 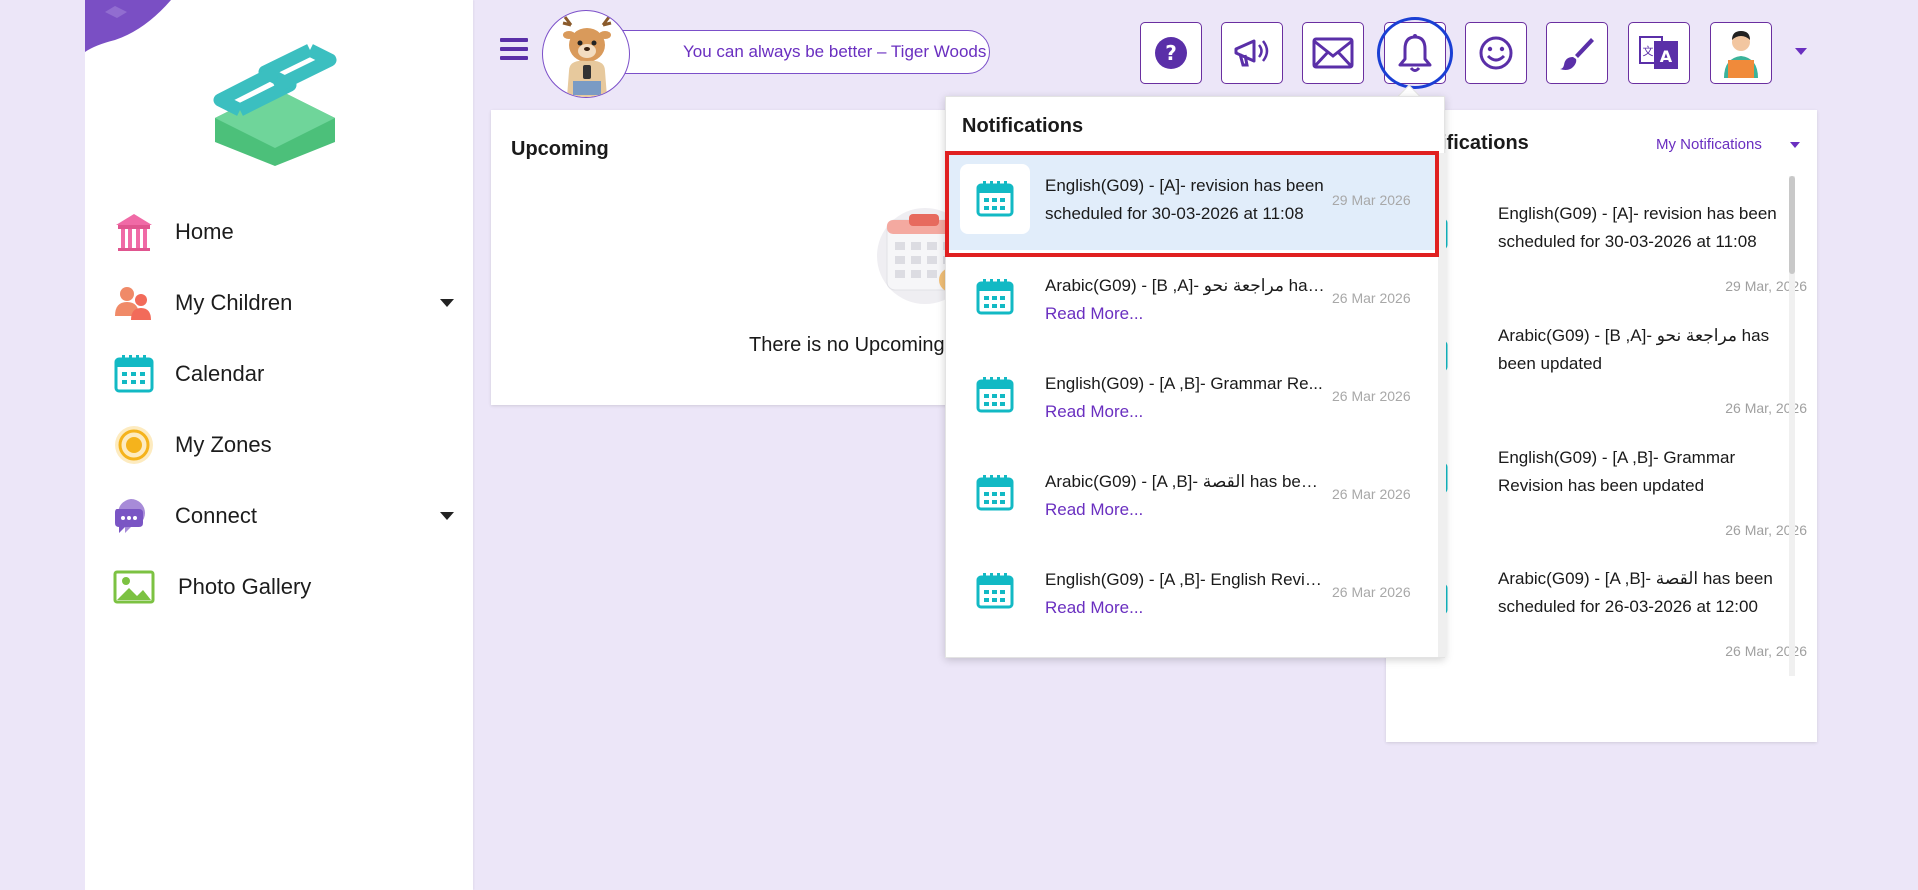 I want to click on sidebar-item-photo-gallery: Photo Gallery, so click(x=279, y=586).